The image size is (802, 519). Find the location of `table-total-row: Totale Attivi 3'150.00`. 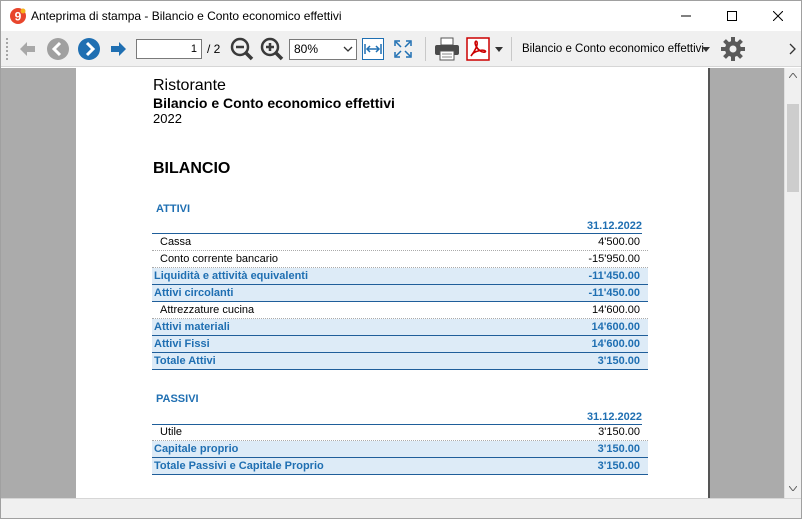

table-total-row: Totale Attivi 3'150.00 is located at coordinates (400, 361).